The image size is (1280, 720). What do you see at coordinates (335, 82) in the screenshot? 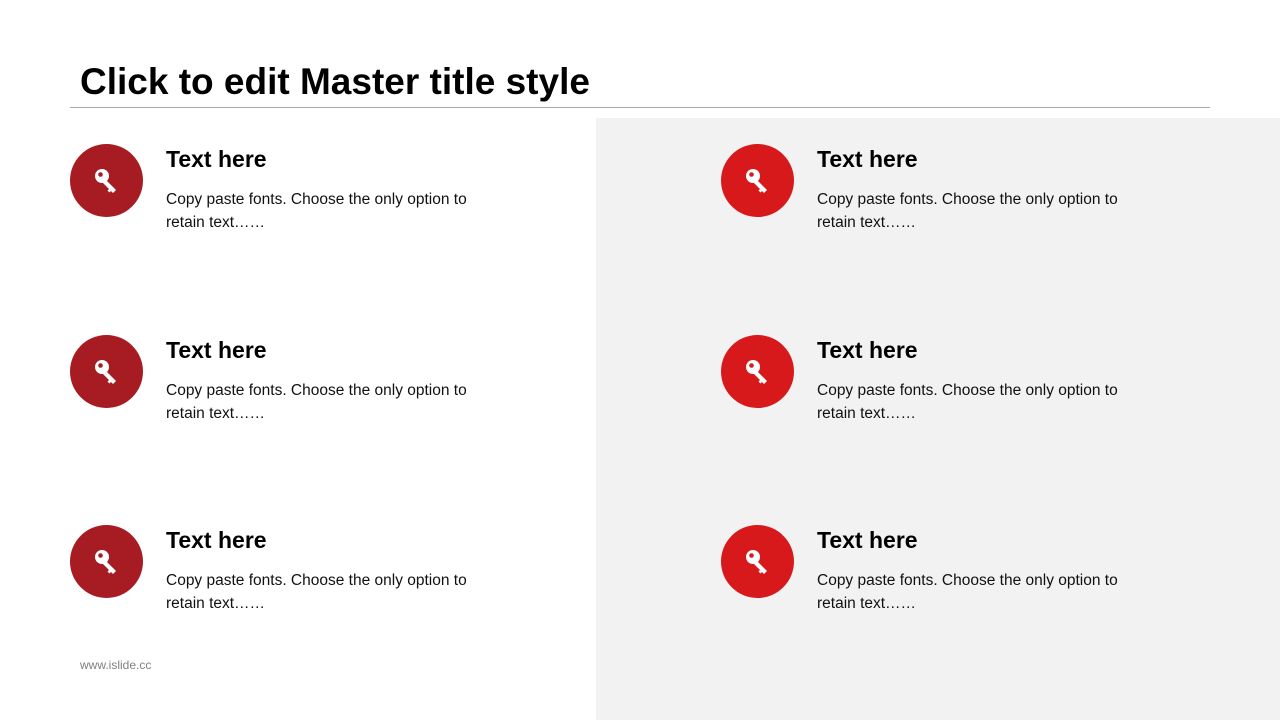
I see `slide-title: Click to edit Master title style` at bounding box center [335, 82].